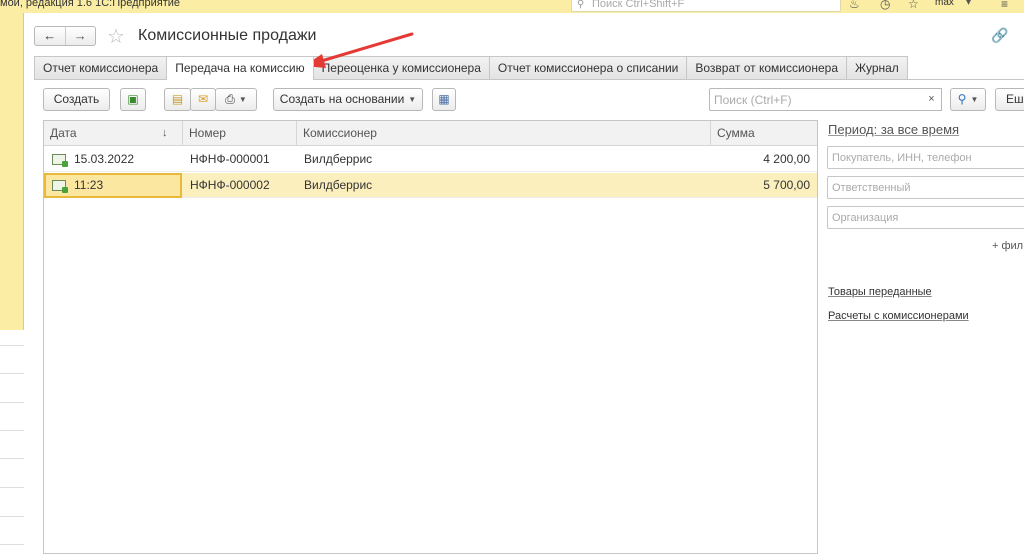 This screenshot has width=1024, height=554. Describe the element at coordinates (968, 4) in the screenshot. I see `chevron-down-icon: ▾` at that location.